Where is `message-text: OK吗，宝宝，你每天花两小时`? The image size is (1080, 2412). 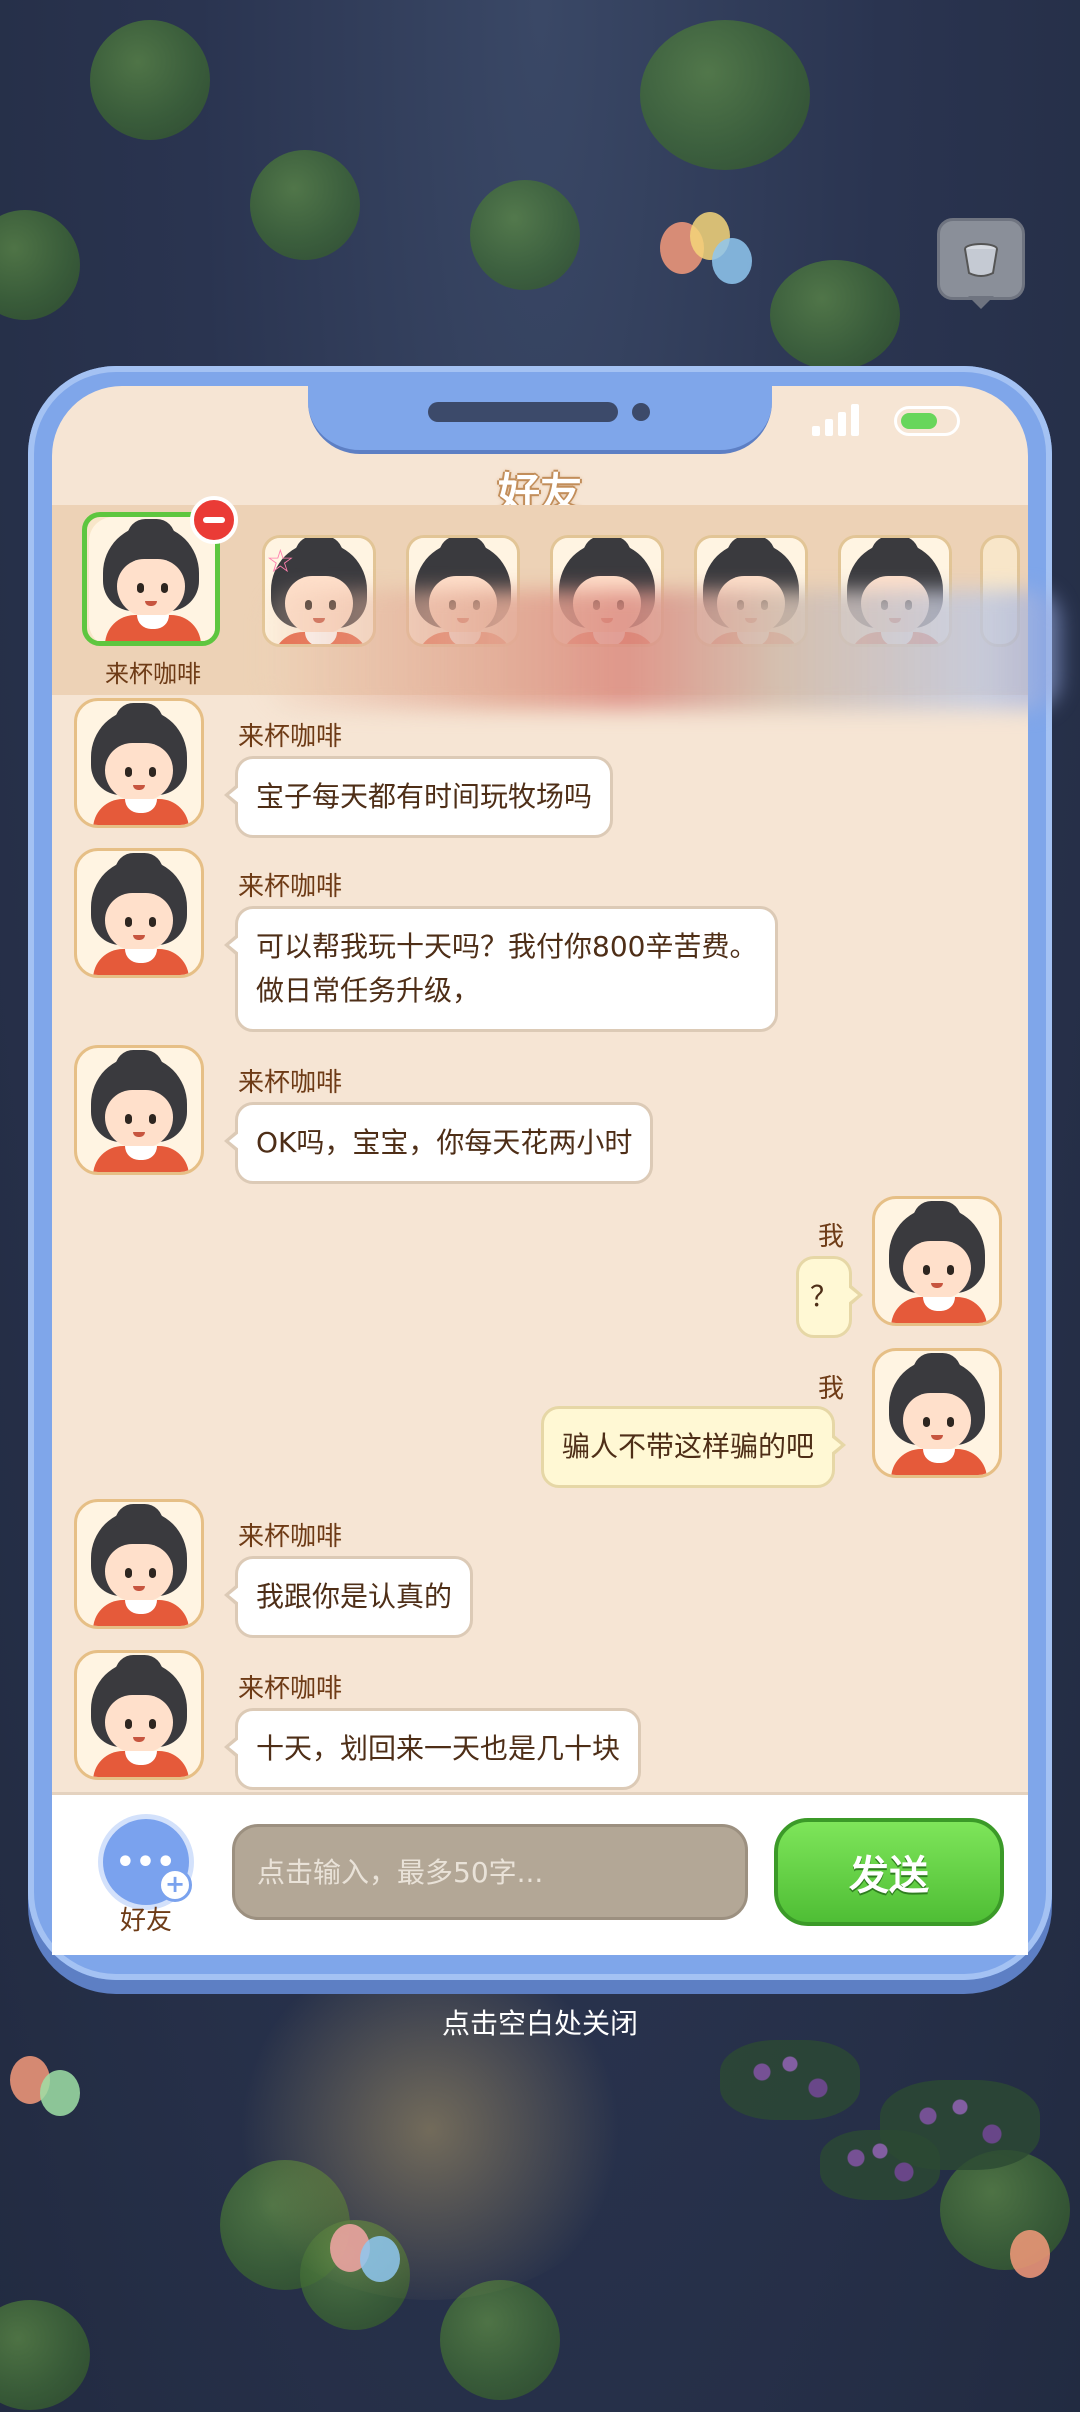 message-text: OK吗，宝宝，你每天花两小时 is located at coordinates (444, 1142).